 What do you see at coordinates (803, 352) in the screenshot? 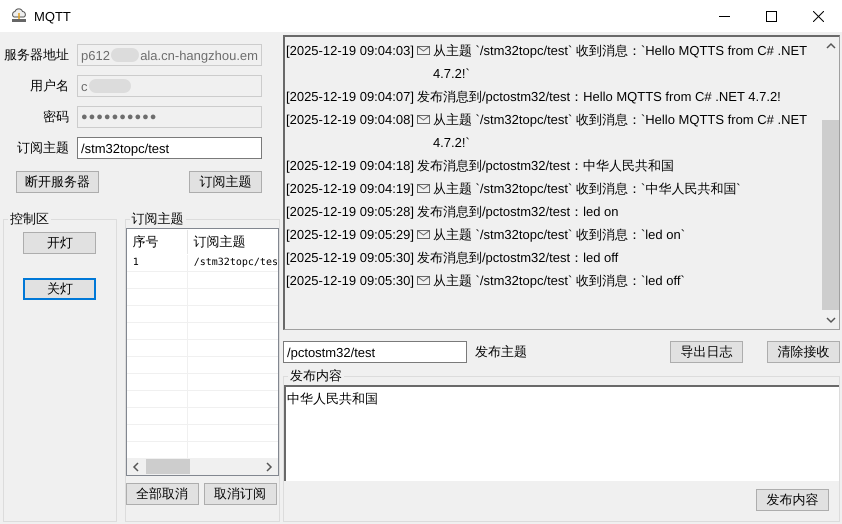
I see `action-button: 清除接收` at bounding box center [803, 352].